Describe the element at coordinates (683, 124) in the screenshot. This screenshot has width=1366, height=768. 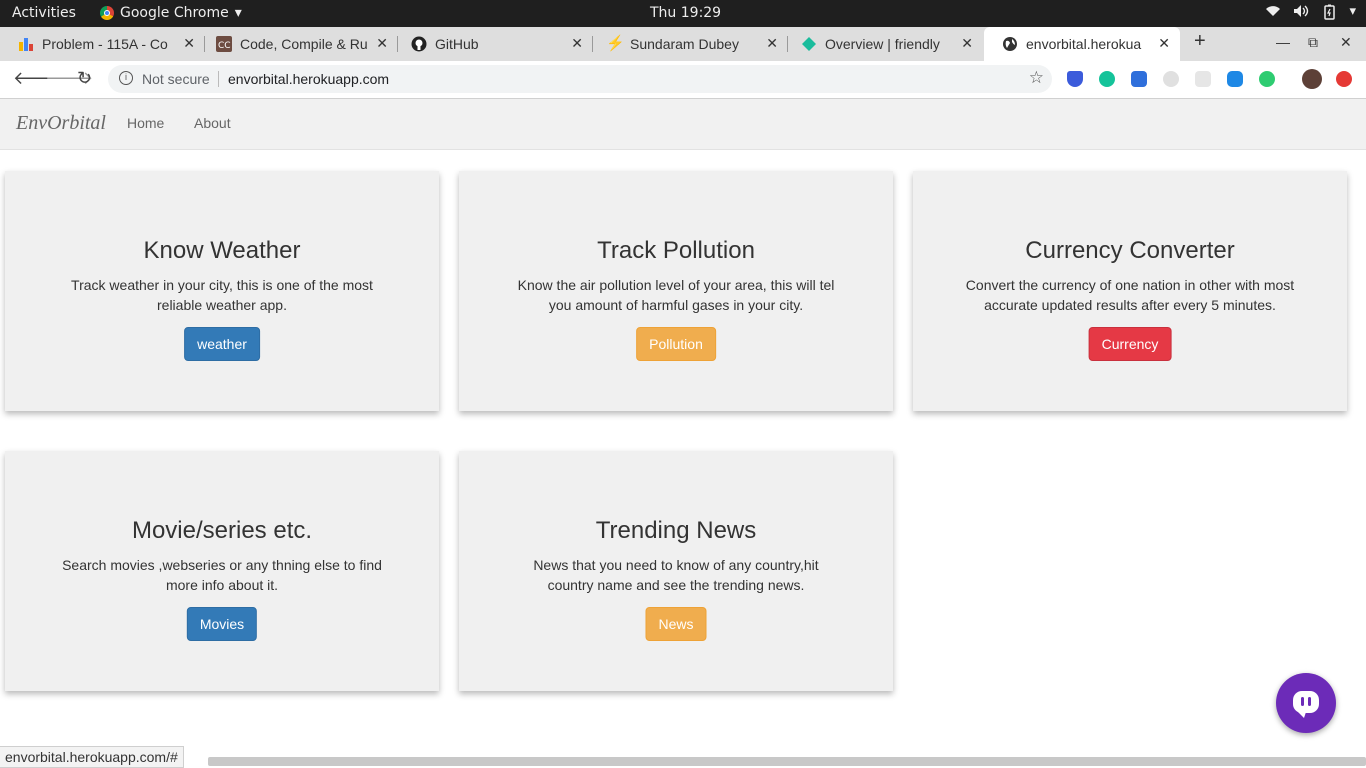
I see `site-navbar: EnvOrbital Home About` at that location.